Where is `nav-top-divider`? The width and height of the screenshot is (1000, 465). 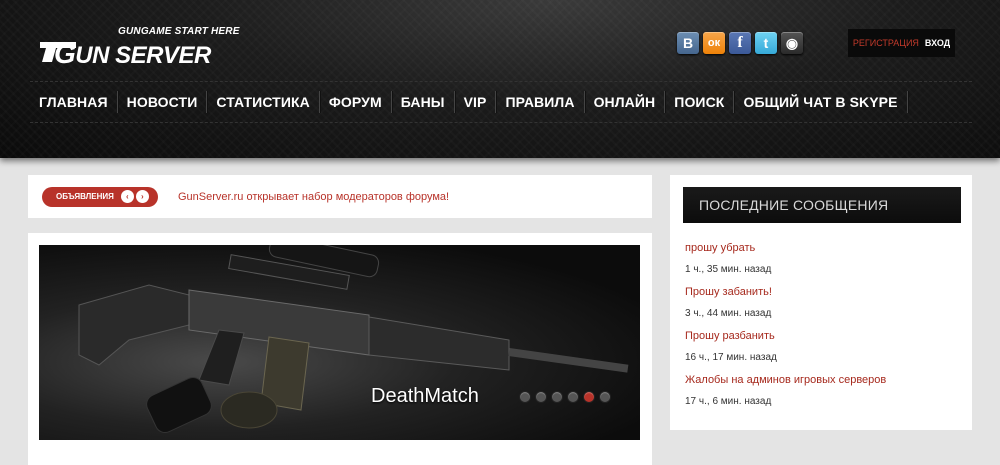 nav-top-divider is located at coordinates (501, 81).